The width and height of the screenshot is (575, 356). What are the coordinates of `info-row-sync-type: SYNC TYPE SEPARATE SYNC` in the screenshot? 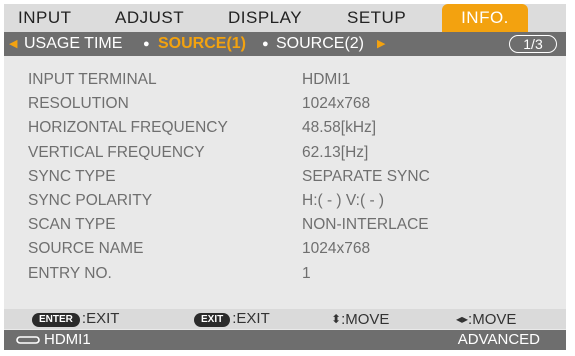 It's located at (285, 177).